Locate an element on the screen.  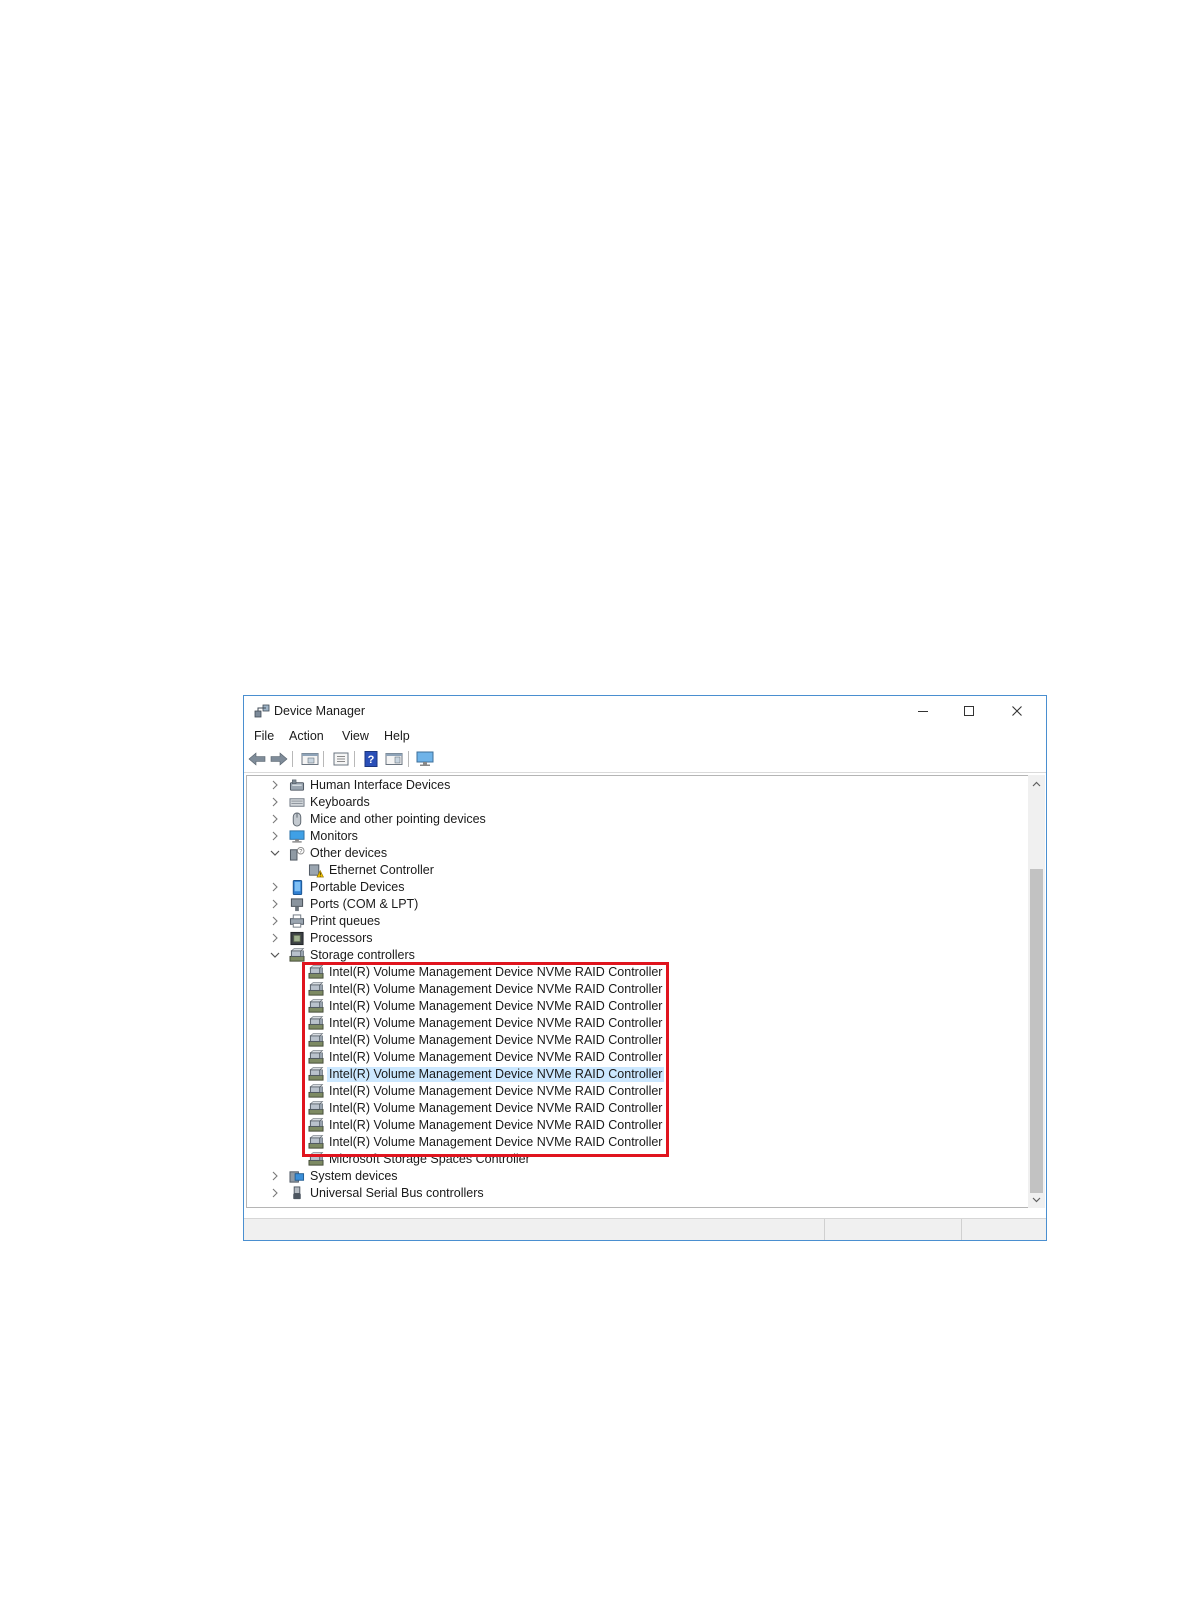
processor-icon is located at coordinates (297, 938).